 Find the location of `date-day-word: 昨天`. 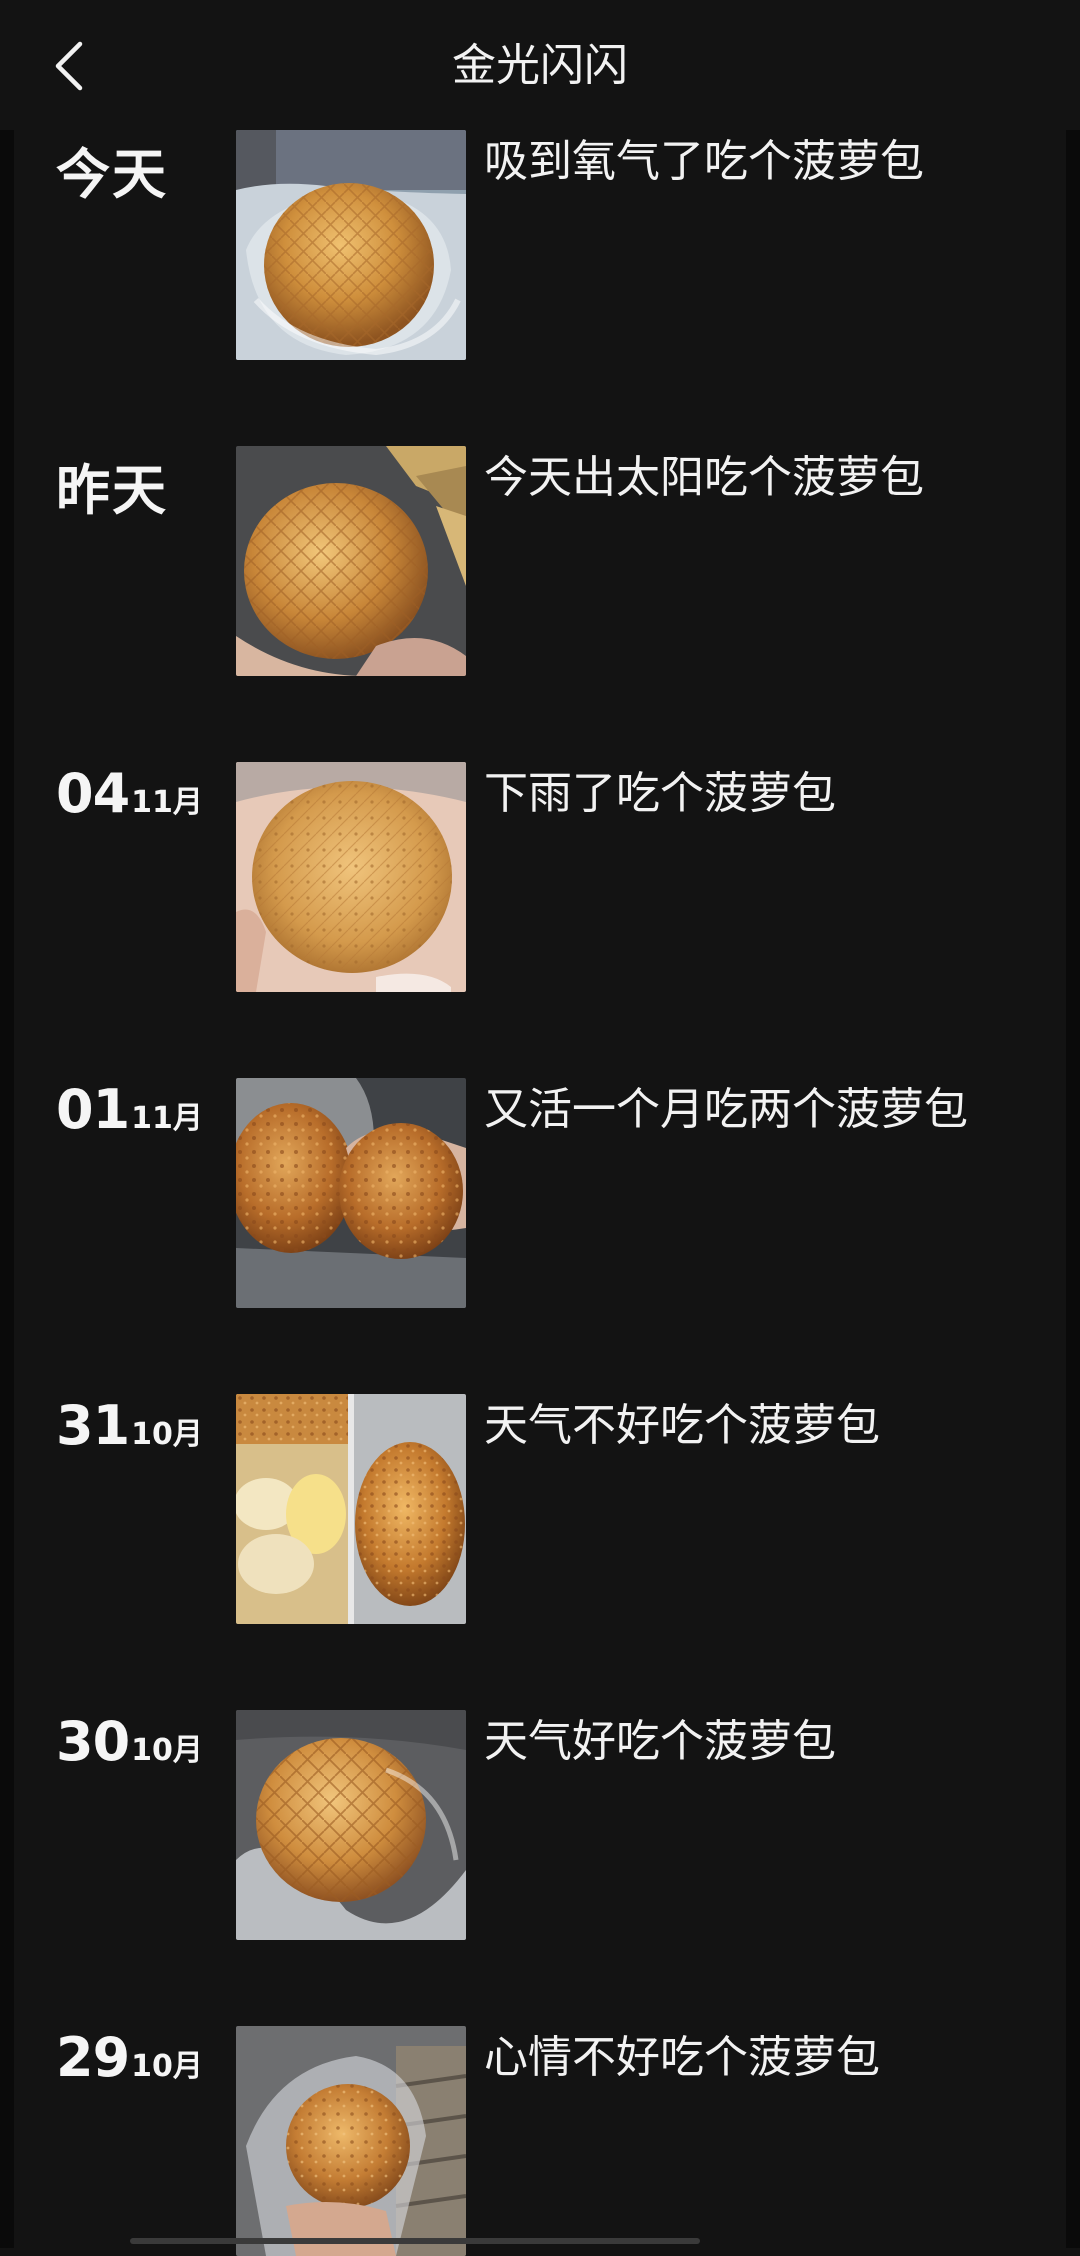

date-day-word: 昨天 is located at coordinates (112, 490).